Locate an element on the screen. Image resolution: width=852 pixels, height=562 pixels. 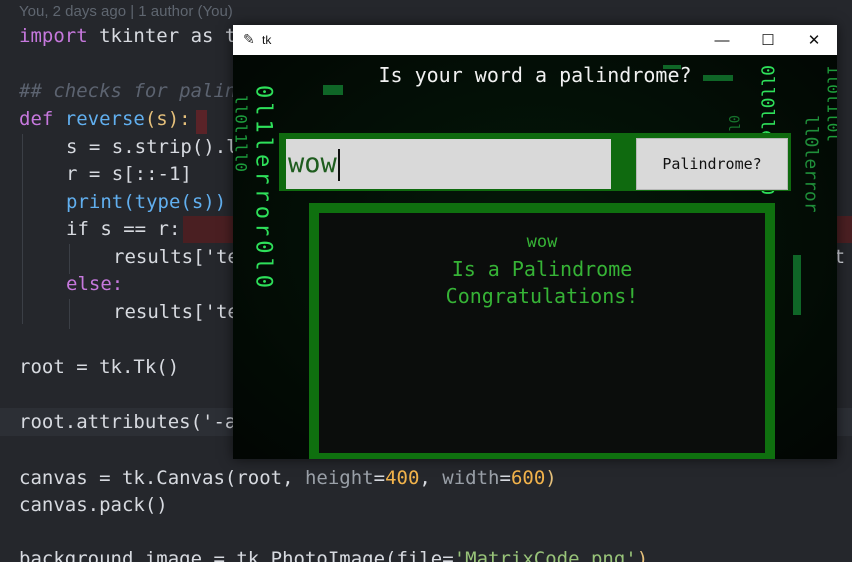
minimize-button: — is located at coordinates (722, 40).